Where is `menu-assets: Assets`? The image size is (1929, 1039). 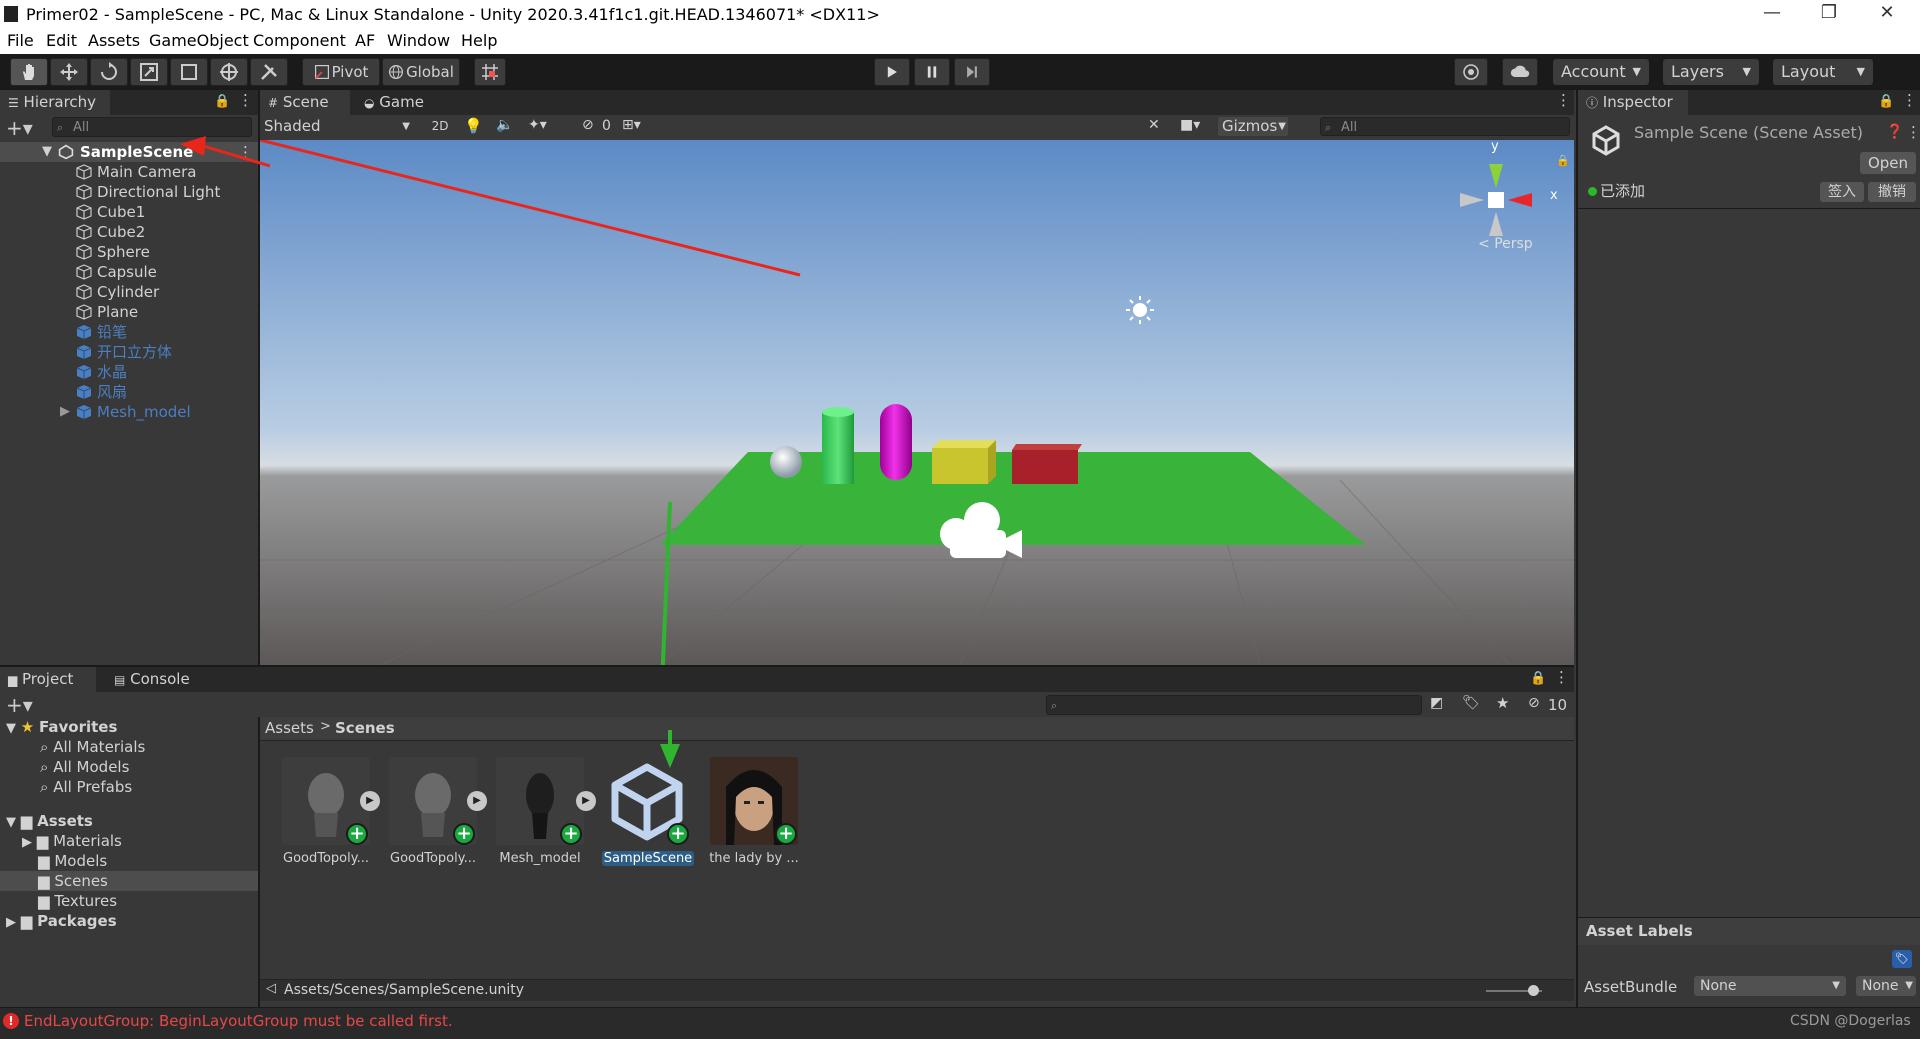
menu-assets: Assets is located at coordinates (114, 40).